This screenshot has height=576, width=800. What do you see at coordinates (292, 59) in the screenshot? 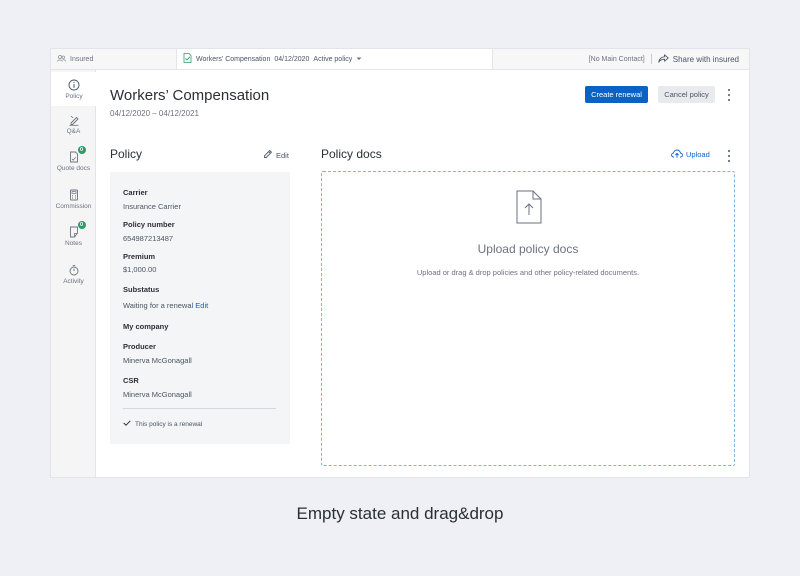
I see `policy-date: 04/12/2020` at bounding box center [292, 59].